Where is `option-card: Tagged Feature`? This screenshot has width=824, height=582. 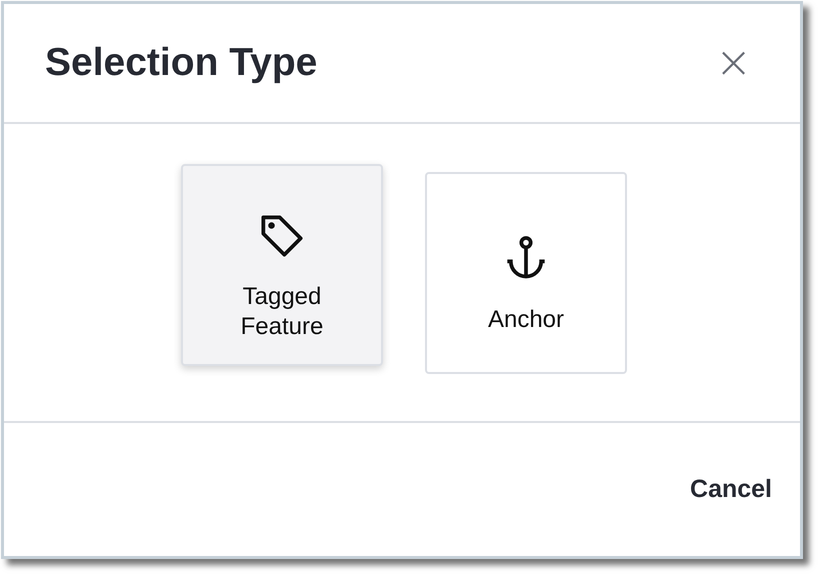 option-card: Tagged Feature is located at coordinates (282, 265).